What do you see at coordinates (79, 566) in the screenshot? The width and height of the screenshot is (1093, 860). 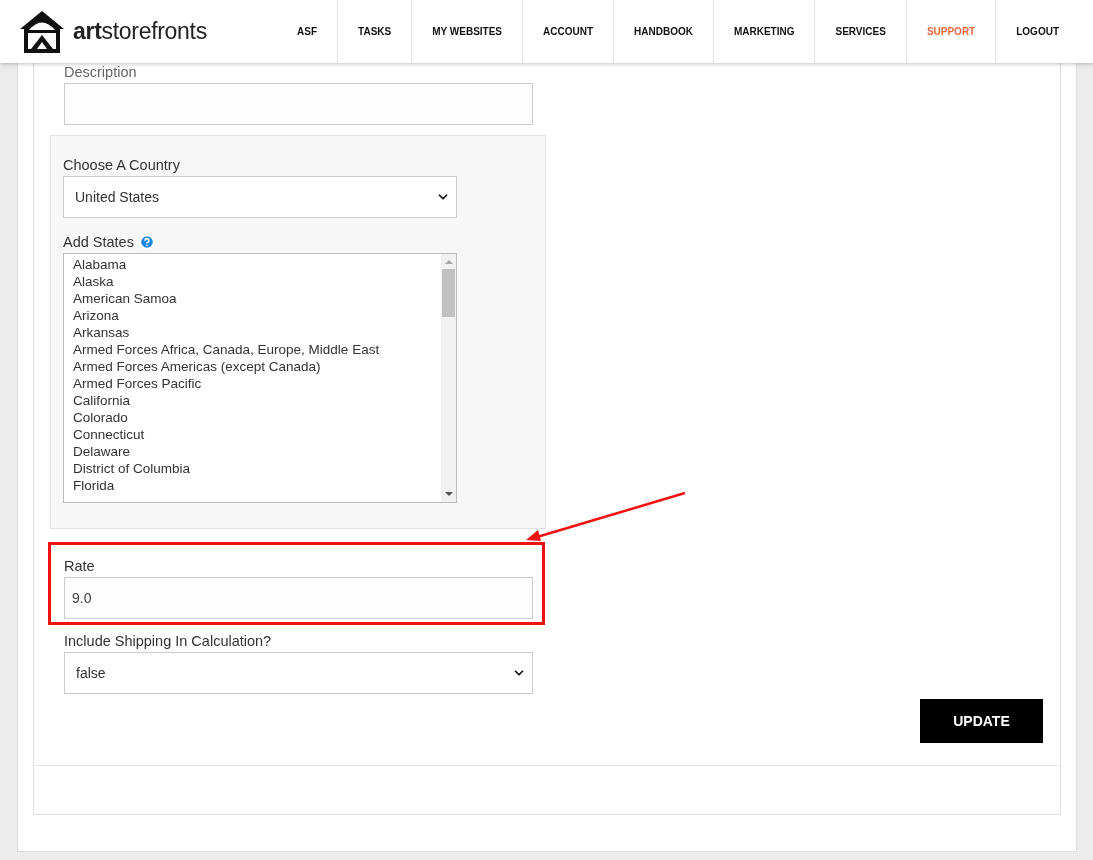 I see `field-label: Rate` at bounding box center [79, 566].